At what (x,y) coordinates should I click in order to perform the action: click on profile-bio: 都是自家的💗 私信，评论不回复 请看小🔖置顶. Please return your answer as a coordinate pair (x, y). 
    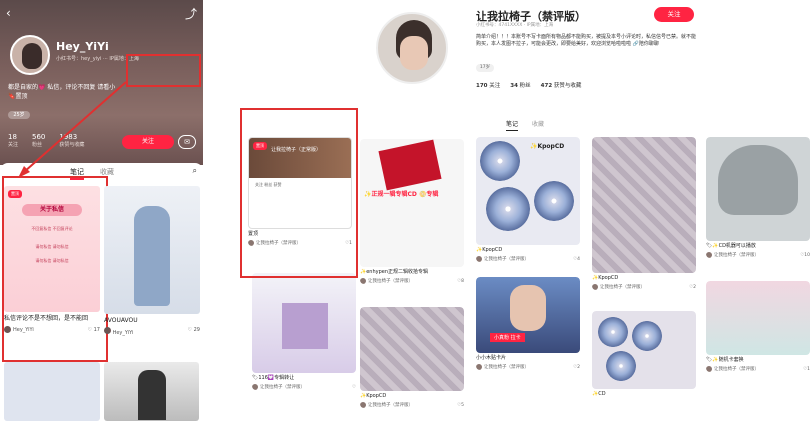
    Looking at the image, I should click on (62, 92).